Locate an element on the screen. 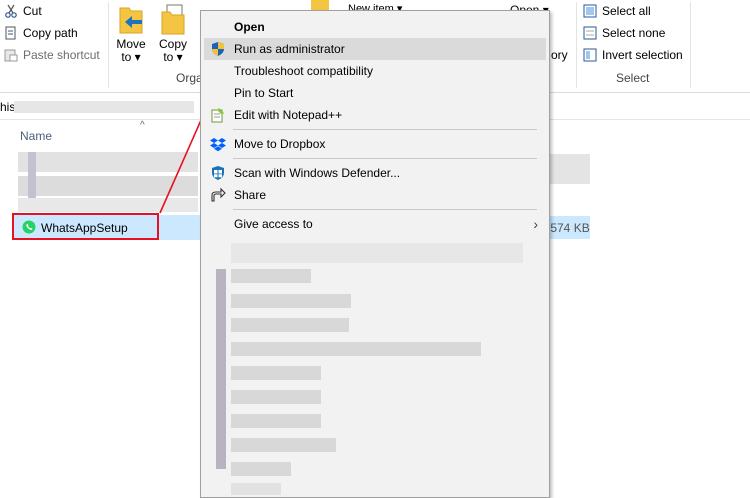  select-group-label: Select is located at coordinates (633, 78).